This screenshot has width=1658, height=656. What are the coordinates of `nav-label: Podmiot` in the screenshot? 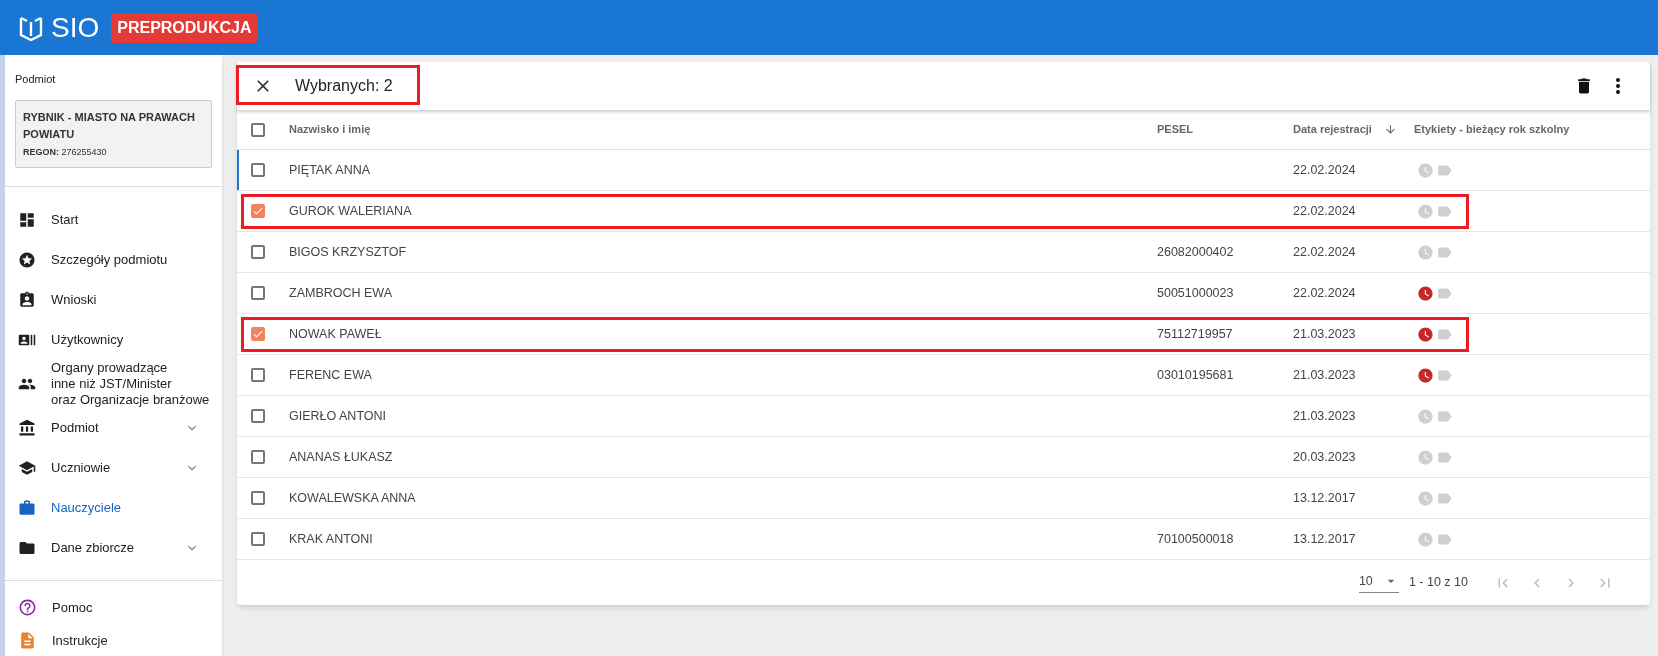 It's located at (75, 428).